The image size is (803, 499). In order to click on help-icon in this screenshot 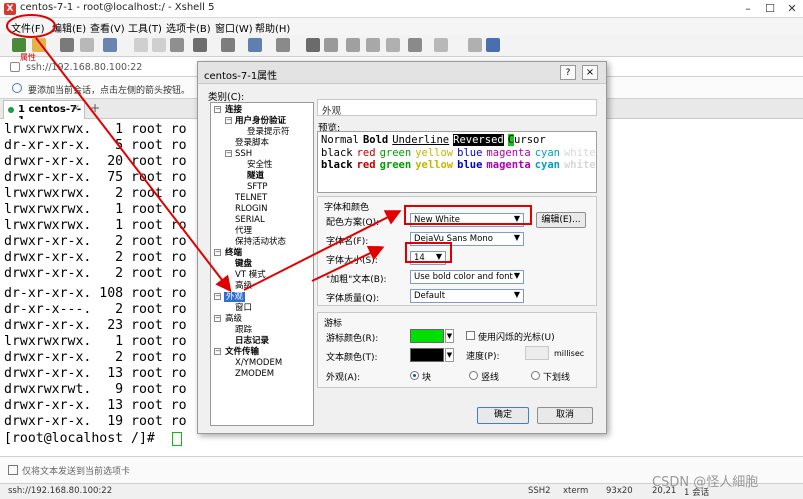, I will do `click(493, 45)`.